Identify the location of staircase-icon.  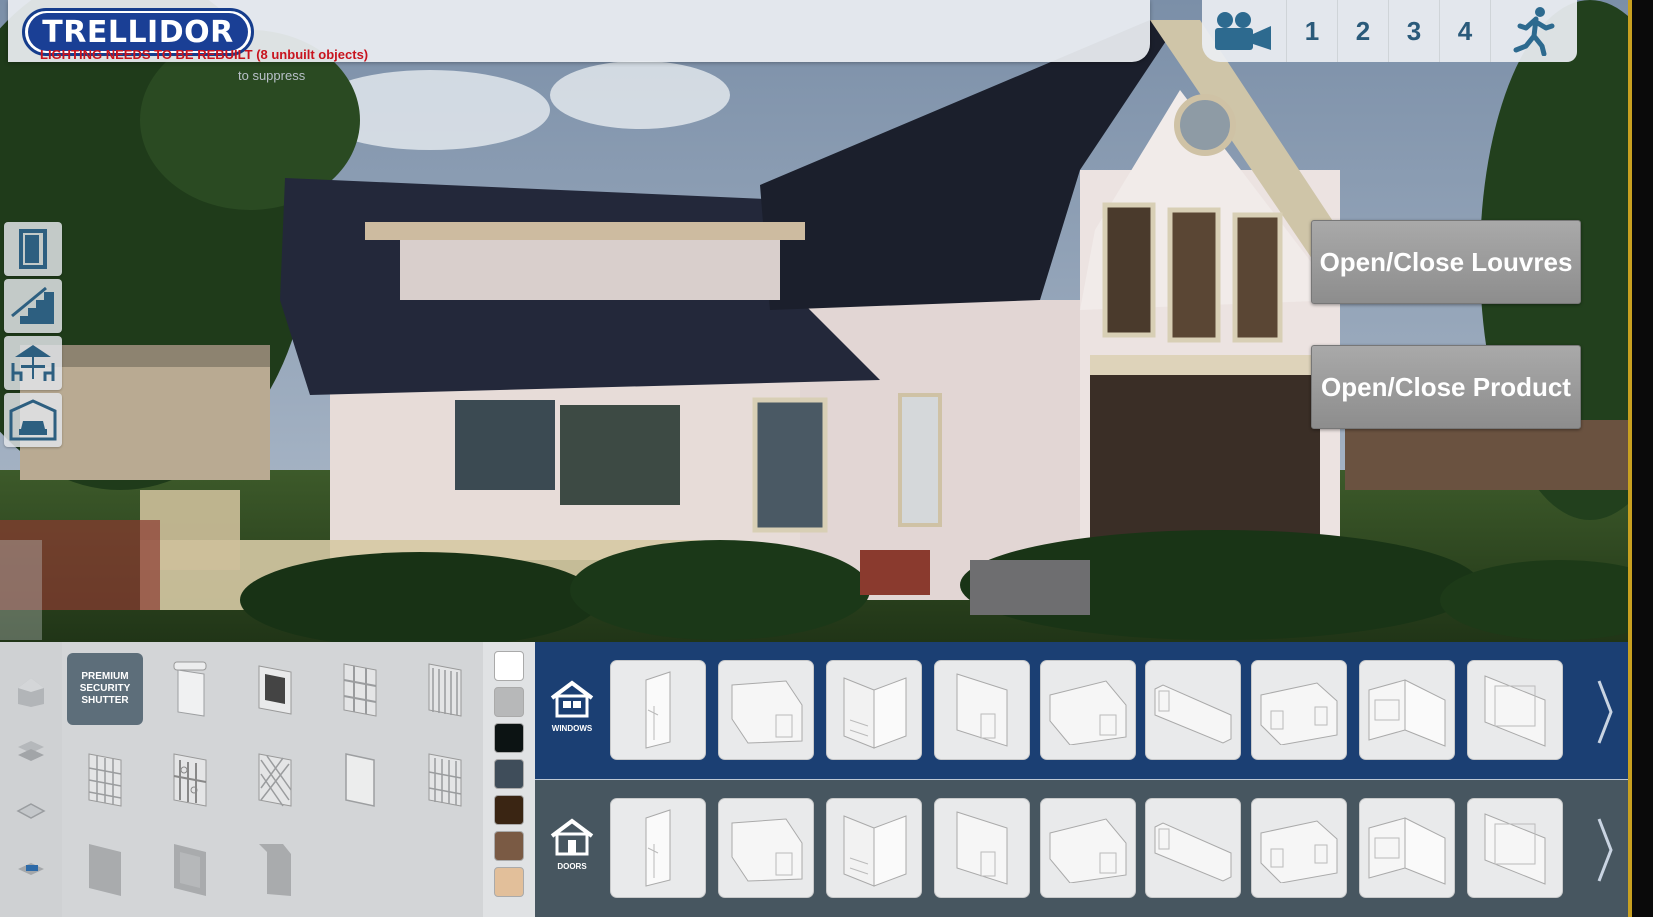
(33, 306).